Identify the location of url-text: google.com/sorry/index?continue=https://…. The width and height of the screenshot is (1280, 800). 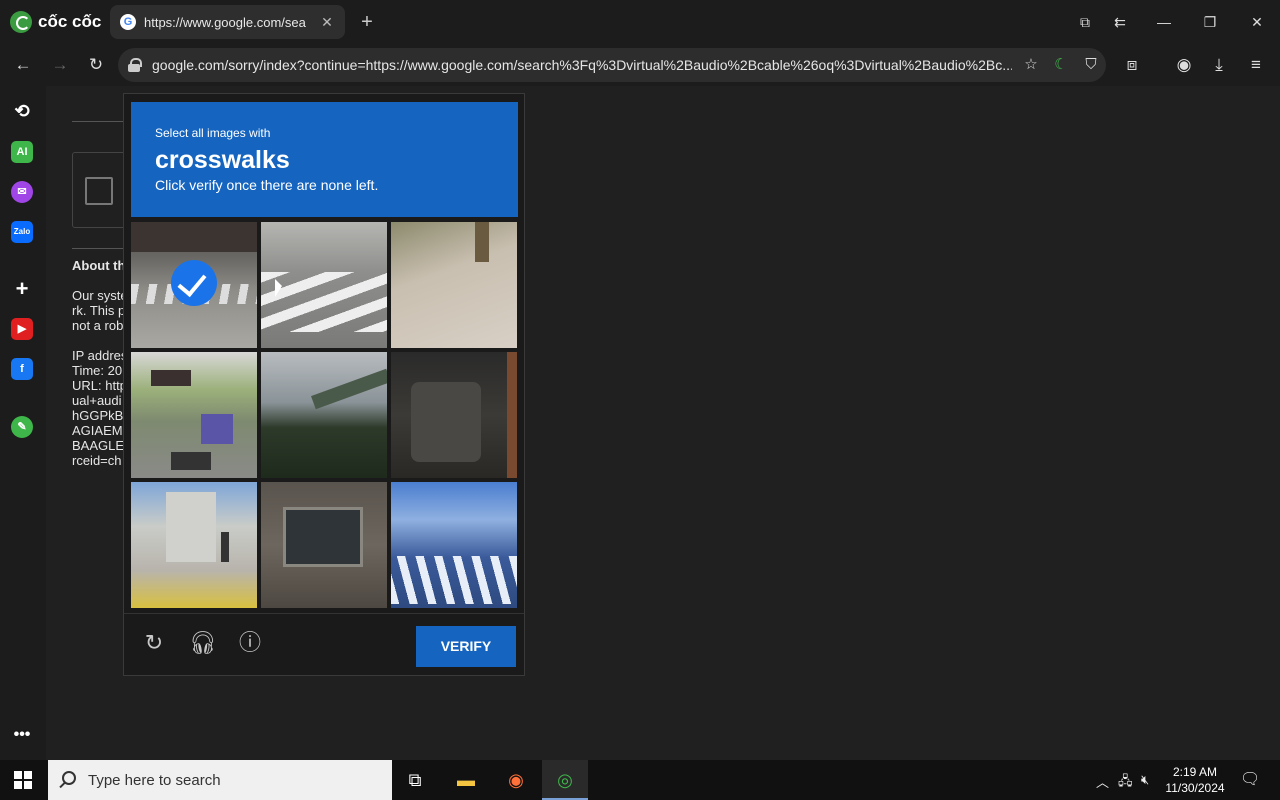
(582, 65).